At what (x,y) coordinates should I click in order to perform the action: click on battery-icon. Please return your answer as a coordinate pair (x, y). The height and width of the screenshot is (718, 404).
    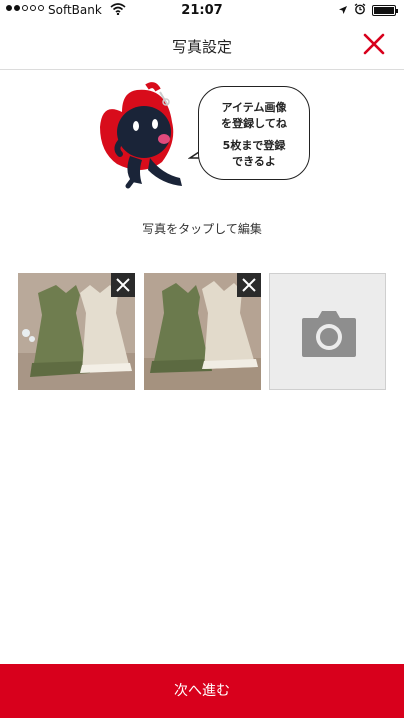
    Looking at the image, I should click on (385, 10).